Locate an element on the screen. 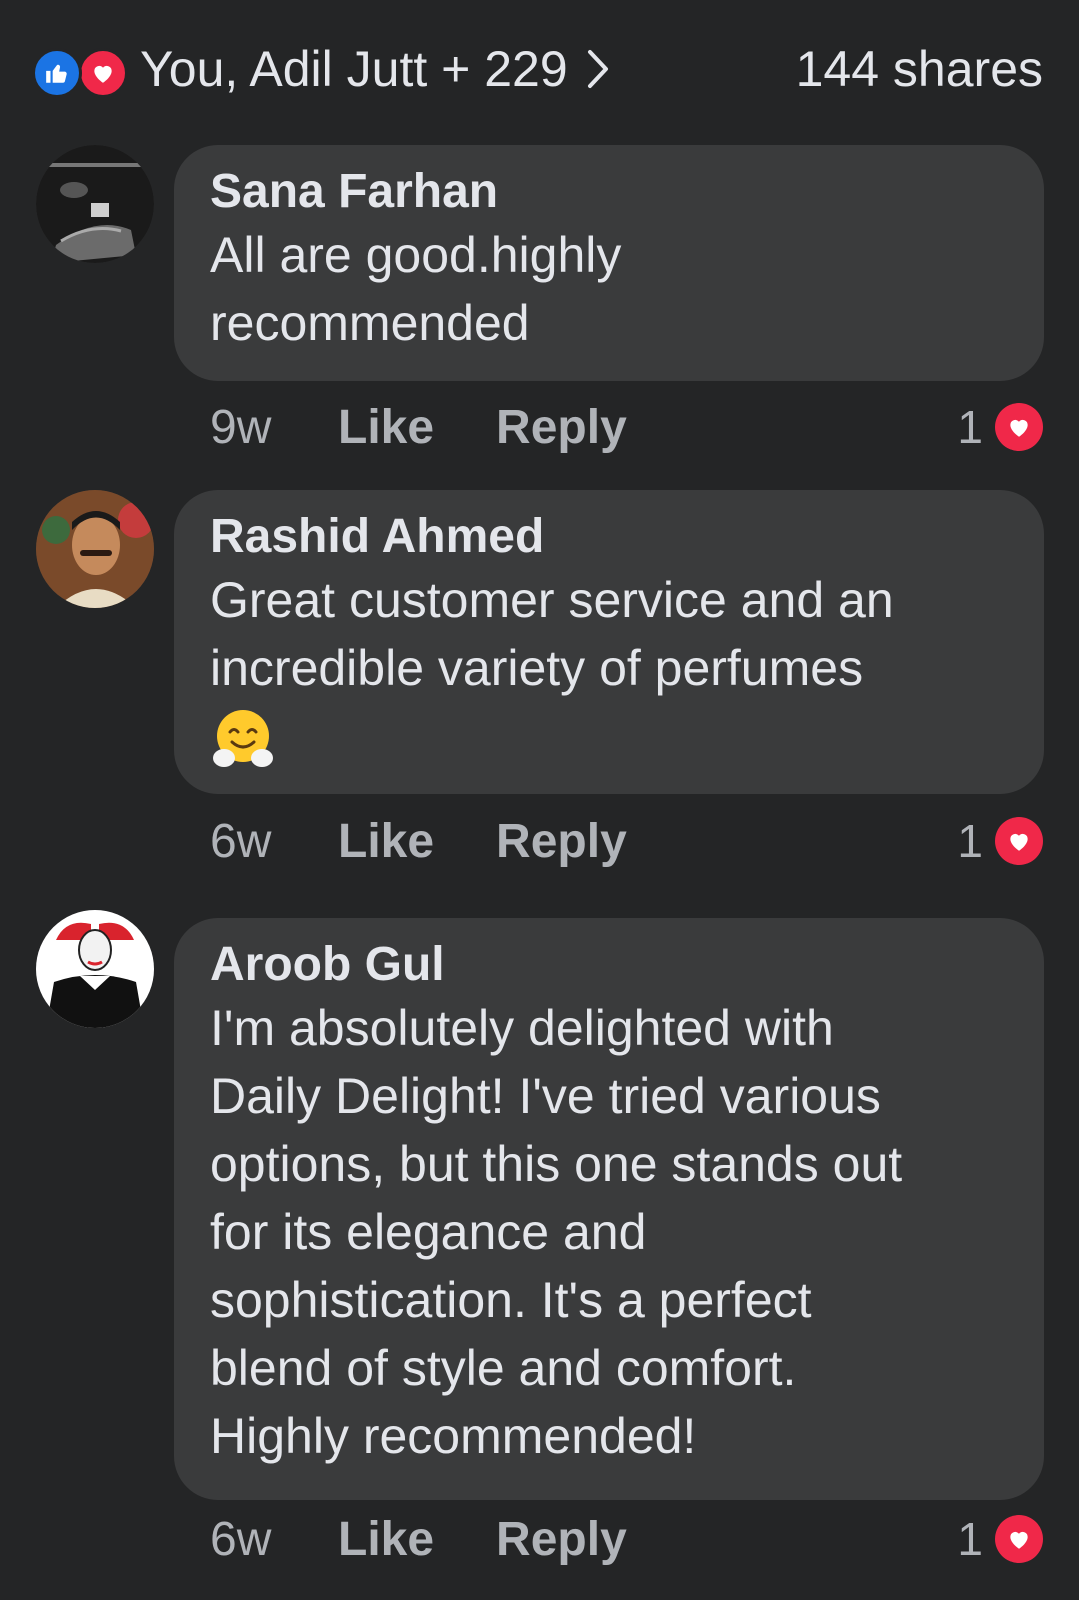 This screenshot has height=1600, width=1079. comment-text-line: recommended is located at coordinates (370, 323).